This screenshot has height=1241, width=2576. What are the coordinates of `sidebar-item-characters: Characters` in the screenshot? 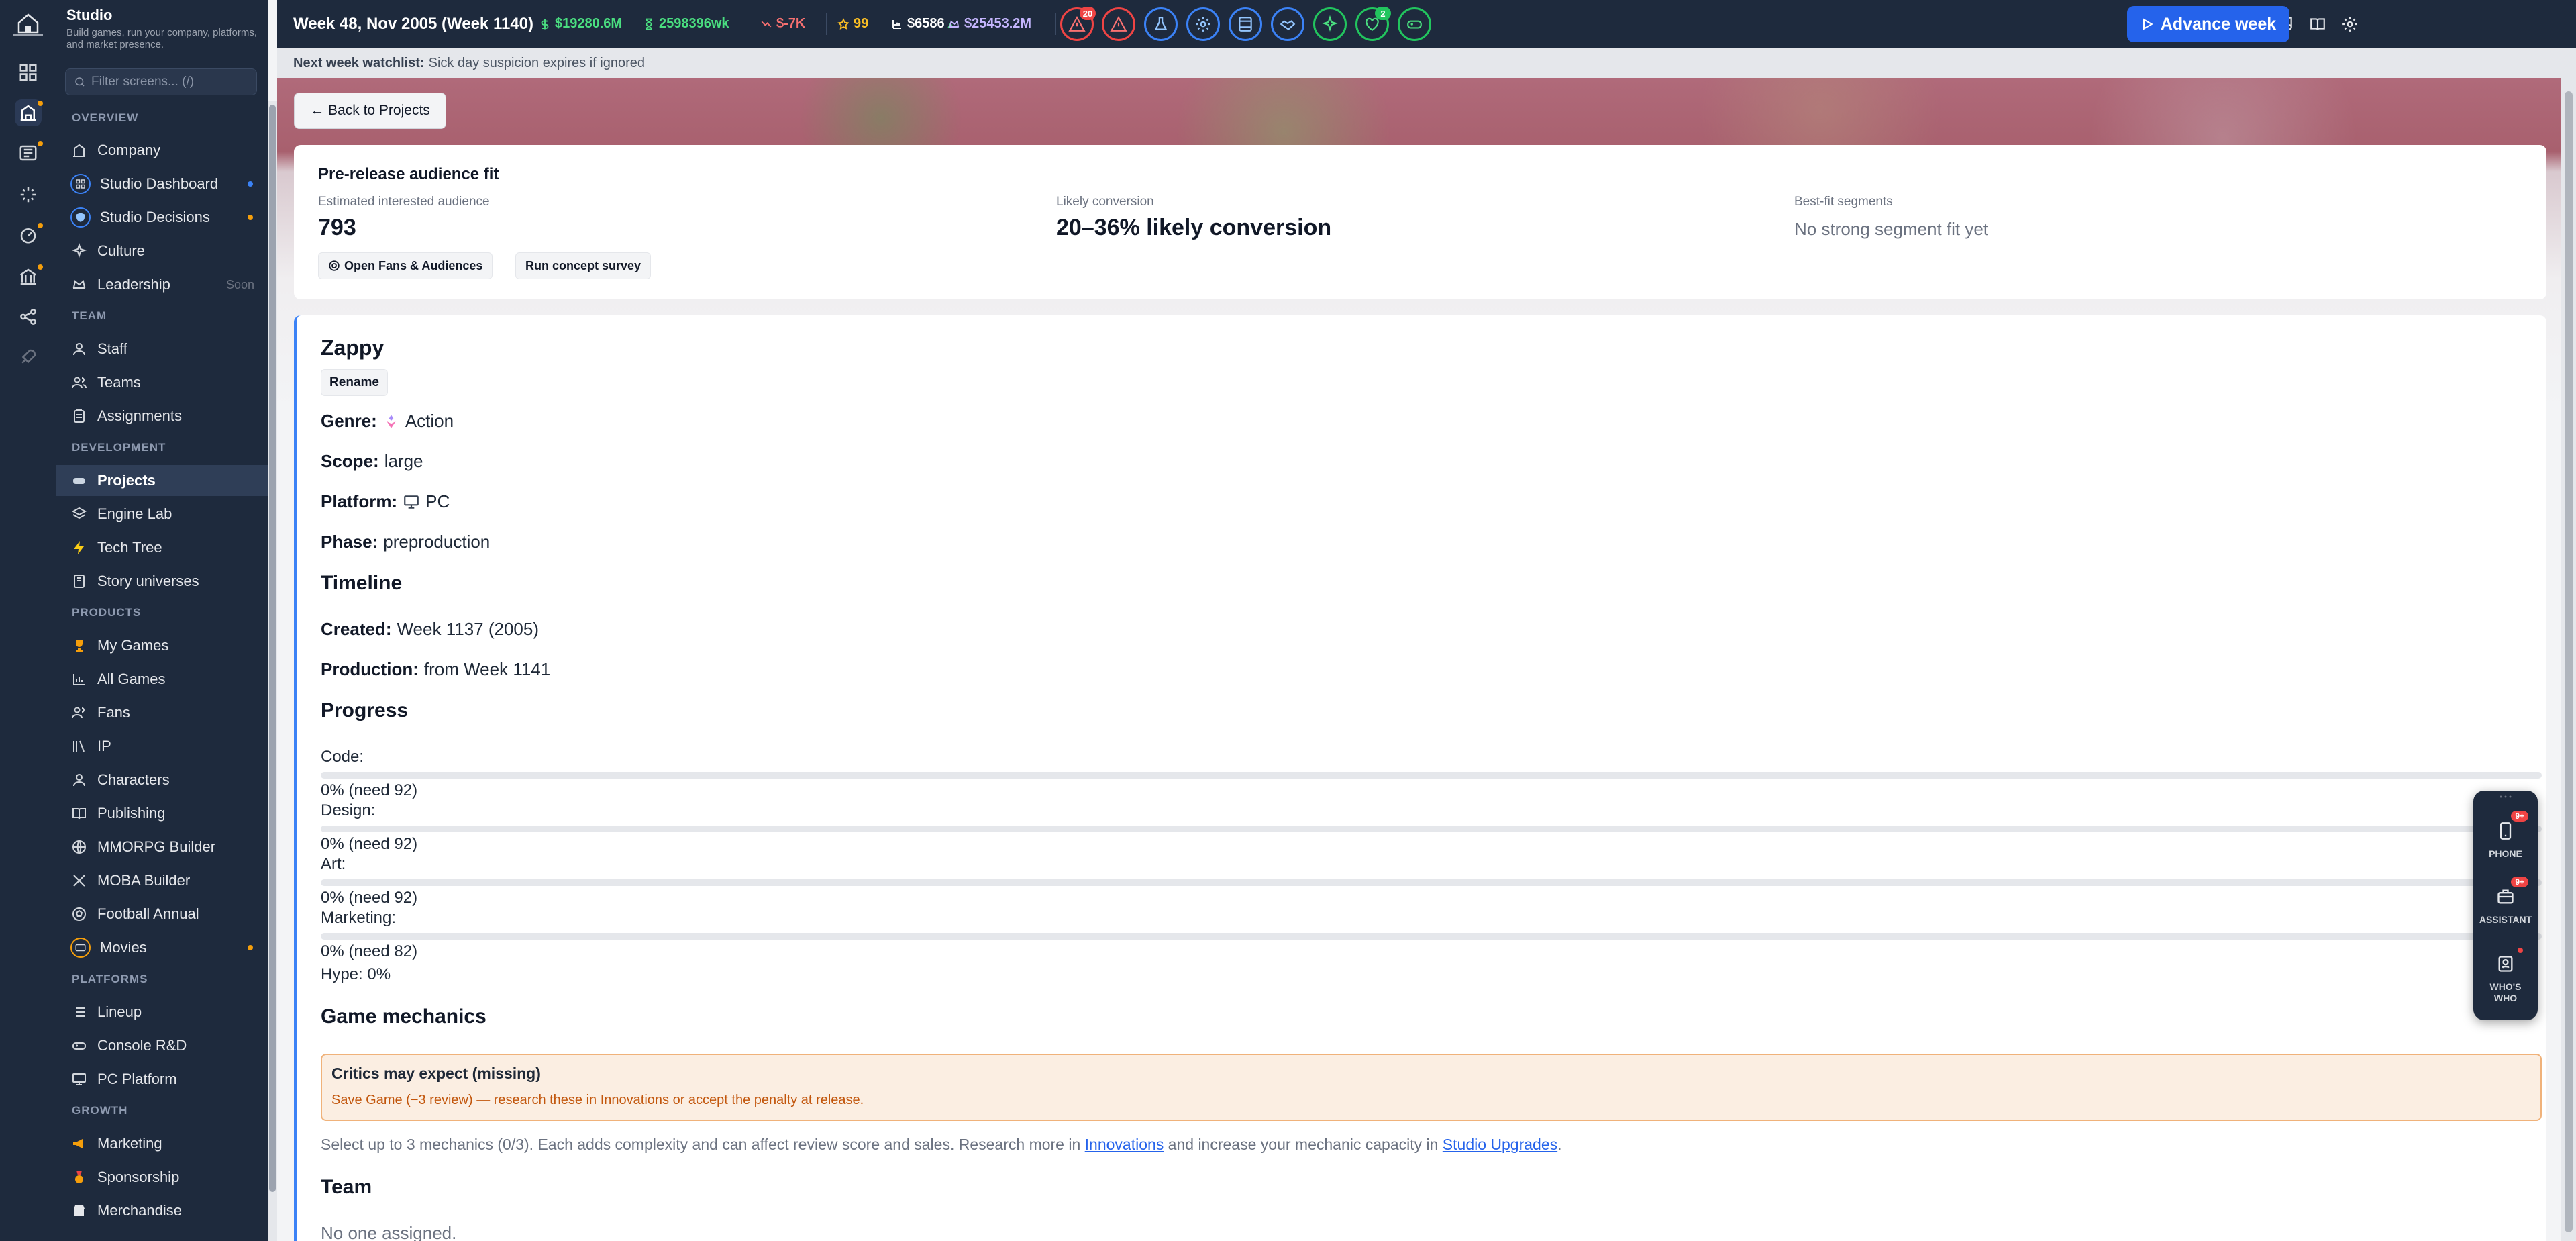 It's located at (162, 779).